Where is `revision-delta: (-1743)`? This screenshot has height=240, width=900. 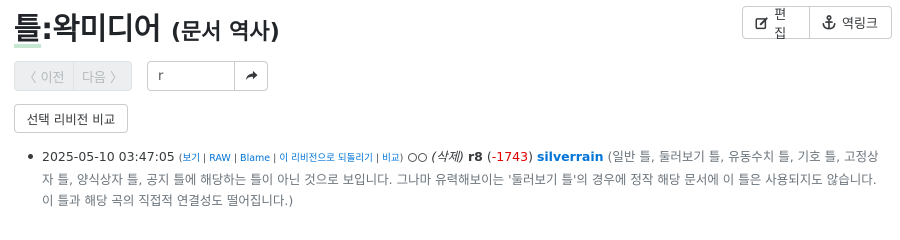
revision-delta: (-1743) is located at coordinates (509, 156).